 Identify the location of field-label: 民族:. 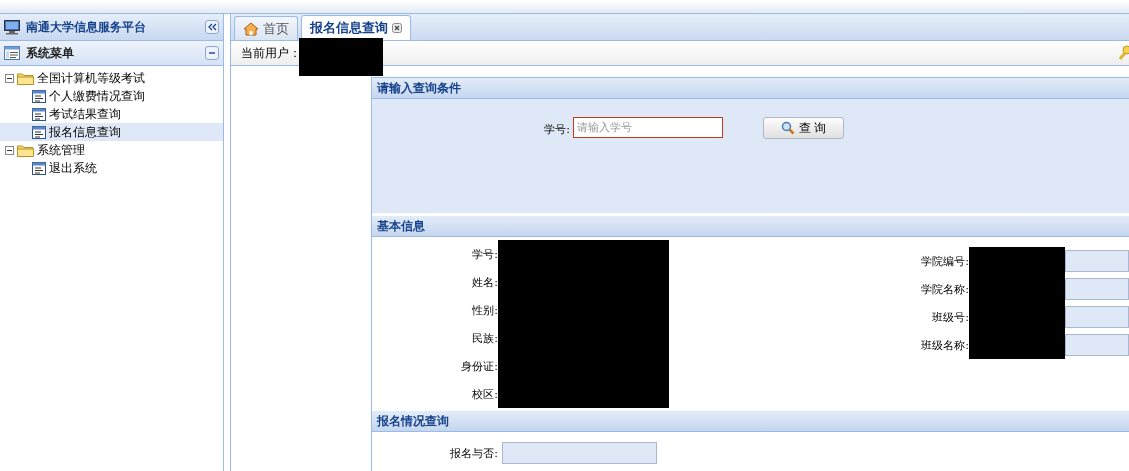
(484, 338).